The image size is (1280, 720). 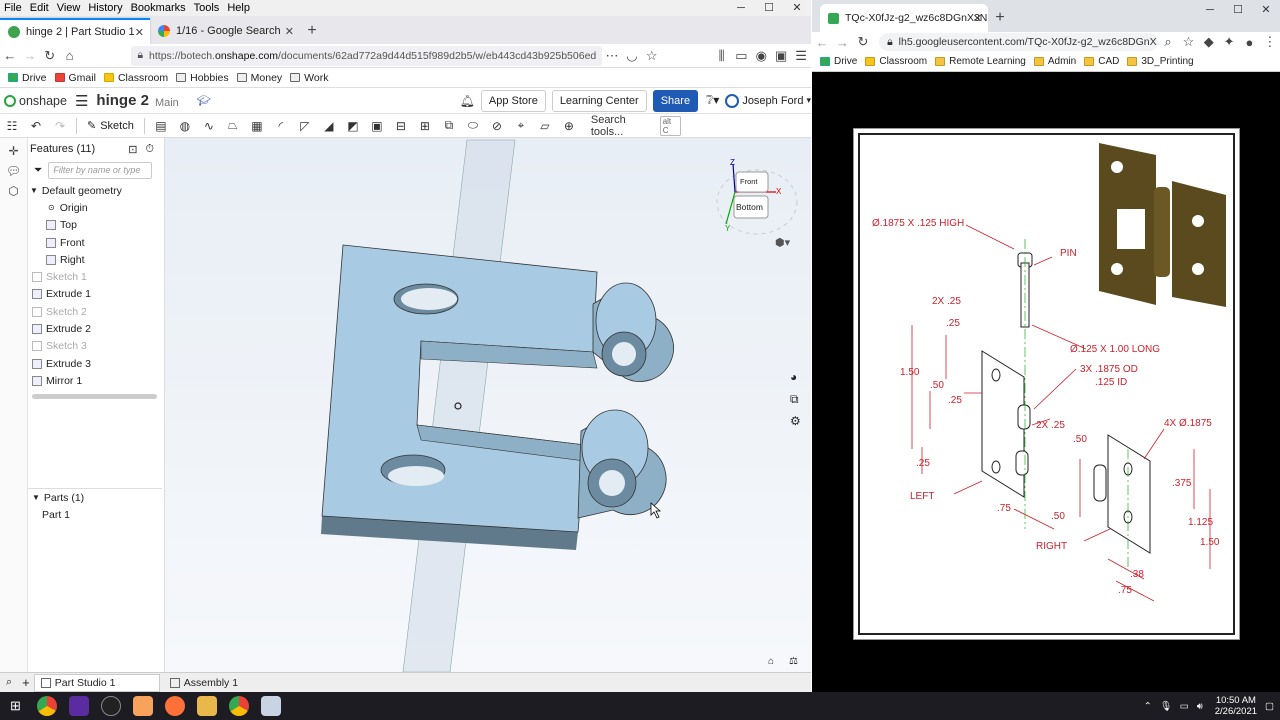 I want to click on feature-sketch-2: Sketch 2, so click(x=96, y=311).